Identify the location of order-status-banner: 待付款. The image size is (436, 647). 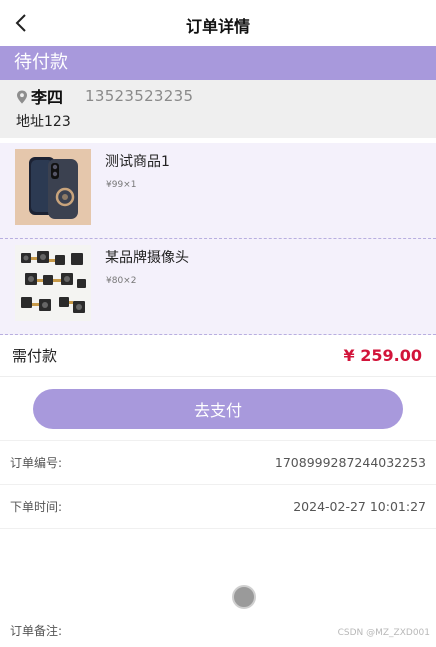
(218, 63).